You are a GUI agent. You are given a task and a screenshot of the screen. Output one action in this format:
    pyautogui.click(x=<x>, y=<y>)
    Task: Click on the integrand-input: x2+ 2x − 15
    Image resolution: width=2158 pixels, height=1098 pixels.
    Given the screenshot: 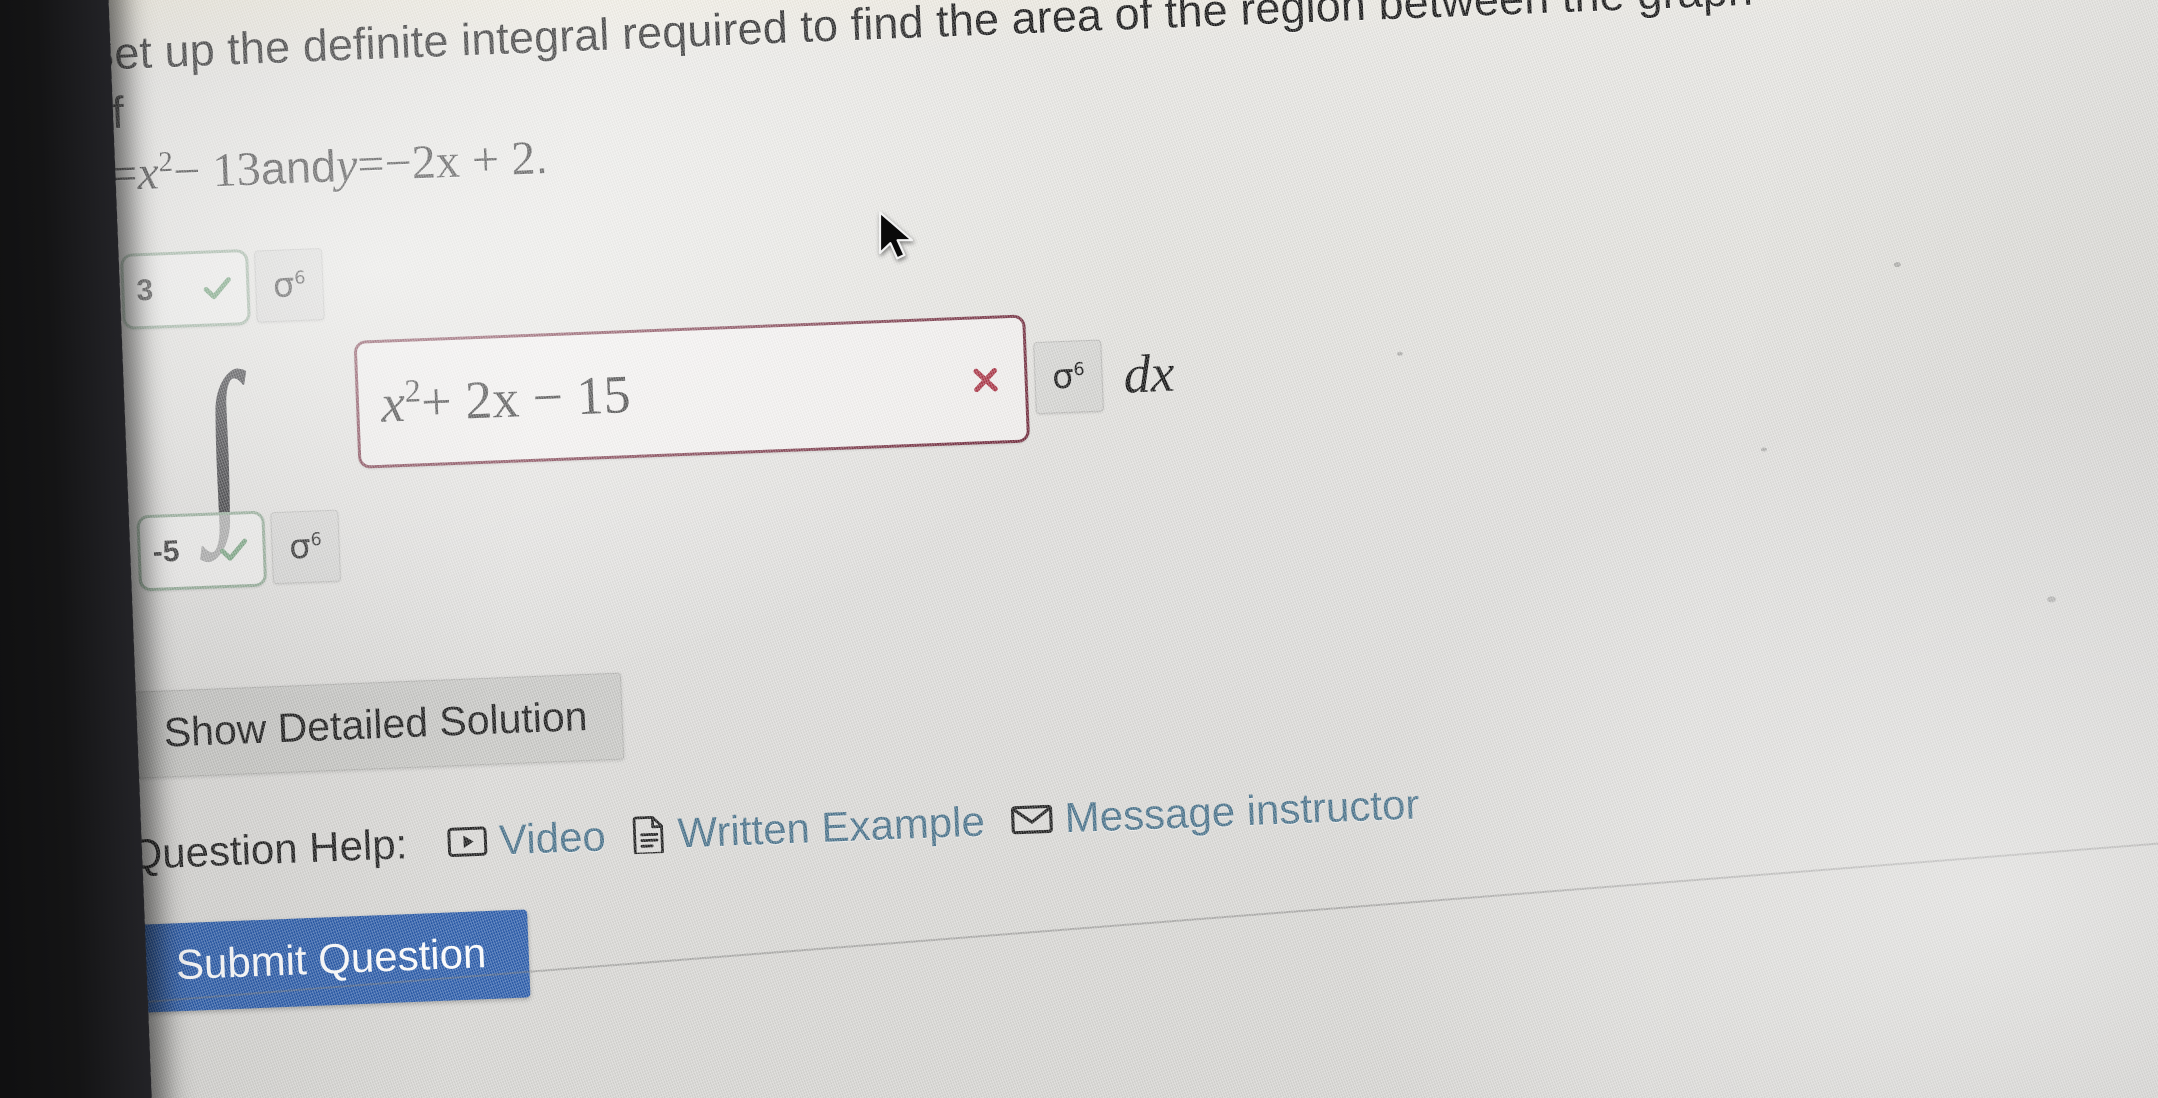 What is the action you would take?
    pyautogui.click(x=692, y=391)
    